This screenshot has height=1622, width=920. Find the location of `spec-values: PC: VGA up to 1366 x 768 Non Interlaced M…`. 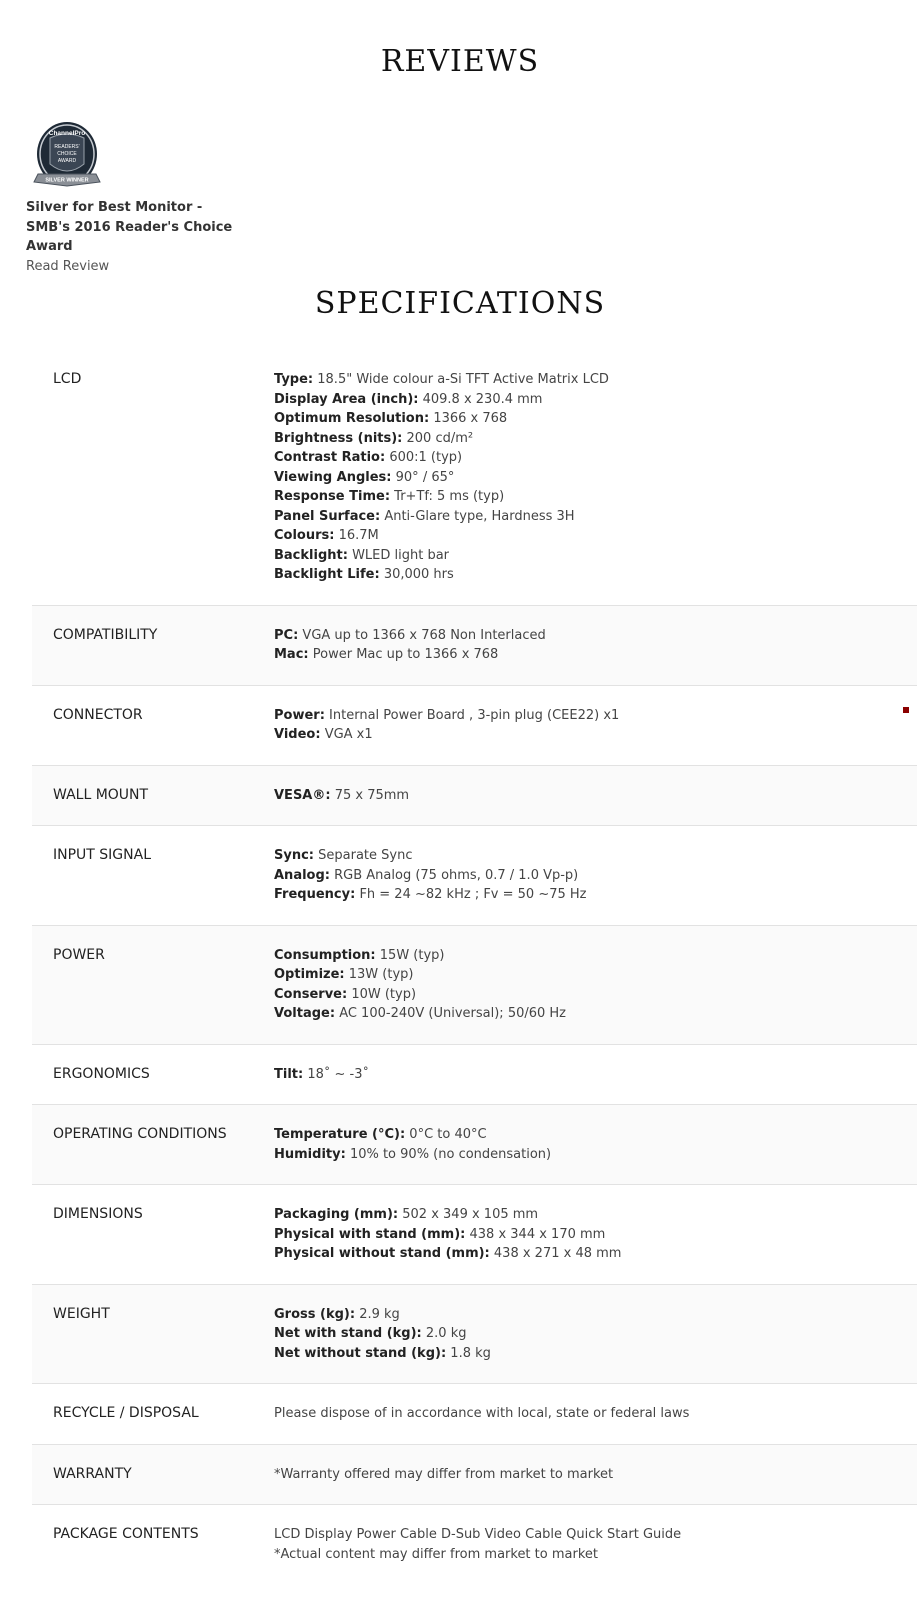

spec-values: PC: VGA up to 1366 x 768 Non Interlaced M… is located at coordinates (595, 645).